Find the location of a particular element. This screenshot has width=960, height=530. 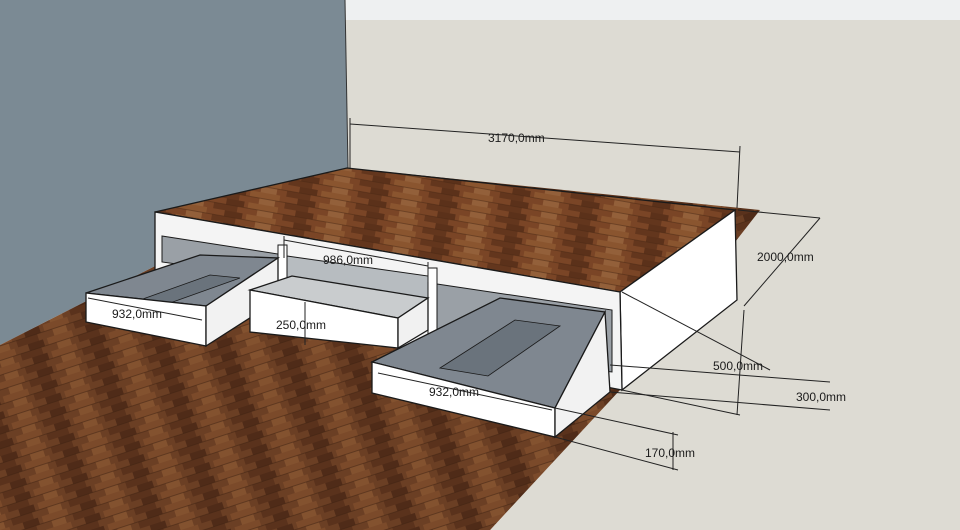

dim-right-drawer: 932,0mm is located at coordinates (454, 392).